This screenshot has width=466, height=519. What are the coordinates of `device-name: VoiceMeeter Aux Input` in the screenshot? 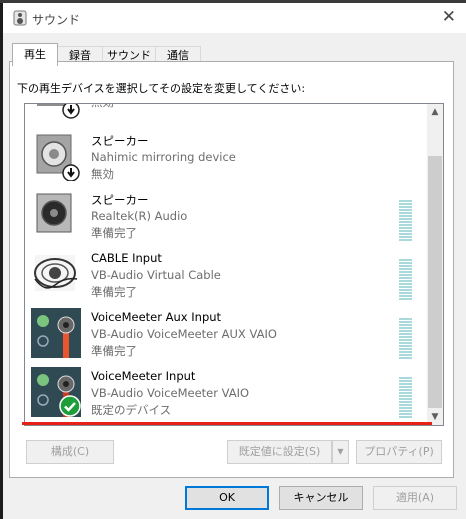 It's located at (156, 317).